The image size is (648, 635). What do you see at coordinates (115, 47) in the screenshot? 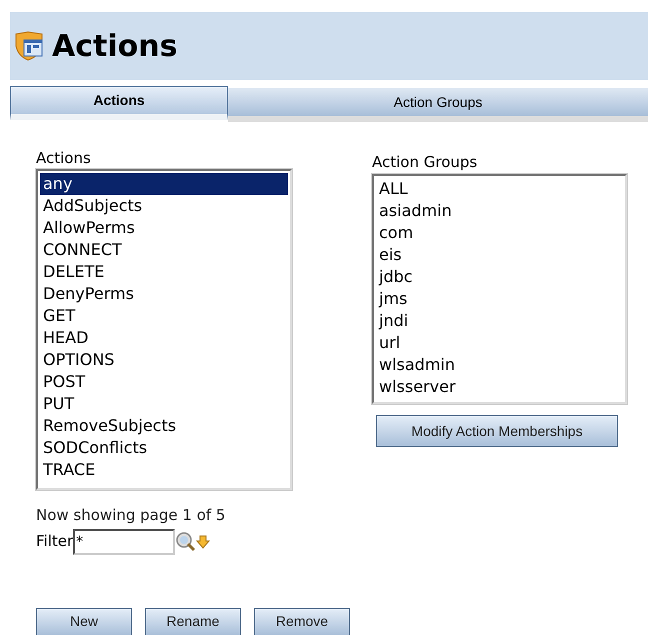
I see `page-title: Actions` at bounding box center [115, 47].